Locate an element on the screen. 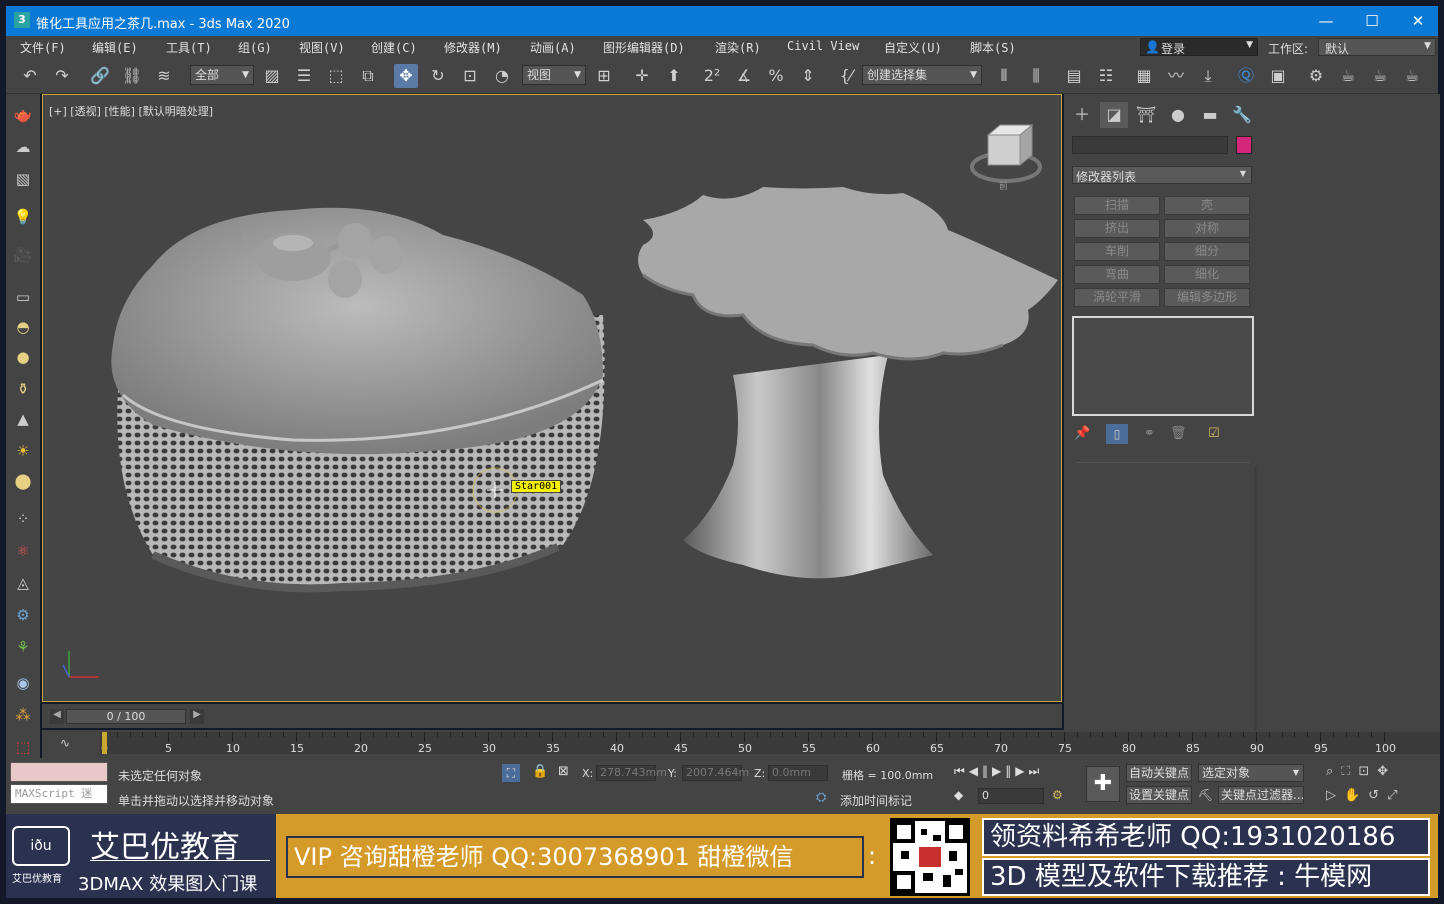 This screenshot has width=1444, height=904. time-config-icon: ⚙ is located at coordinates (1057, 795).